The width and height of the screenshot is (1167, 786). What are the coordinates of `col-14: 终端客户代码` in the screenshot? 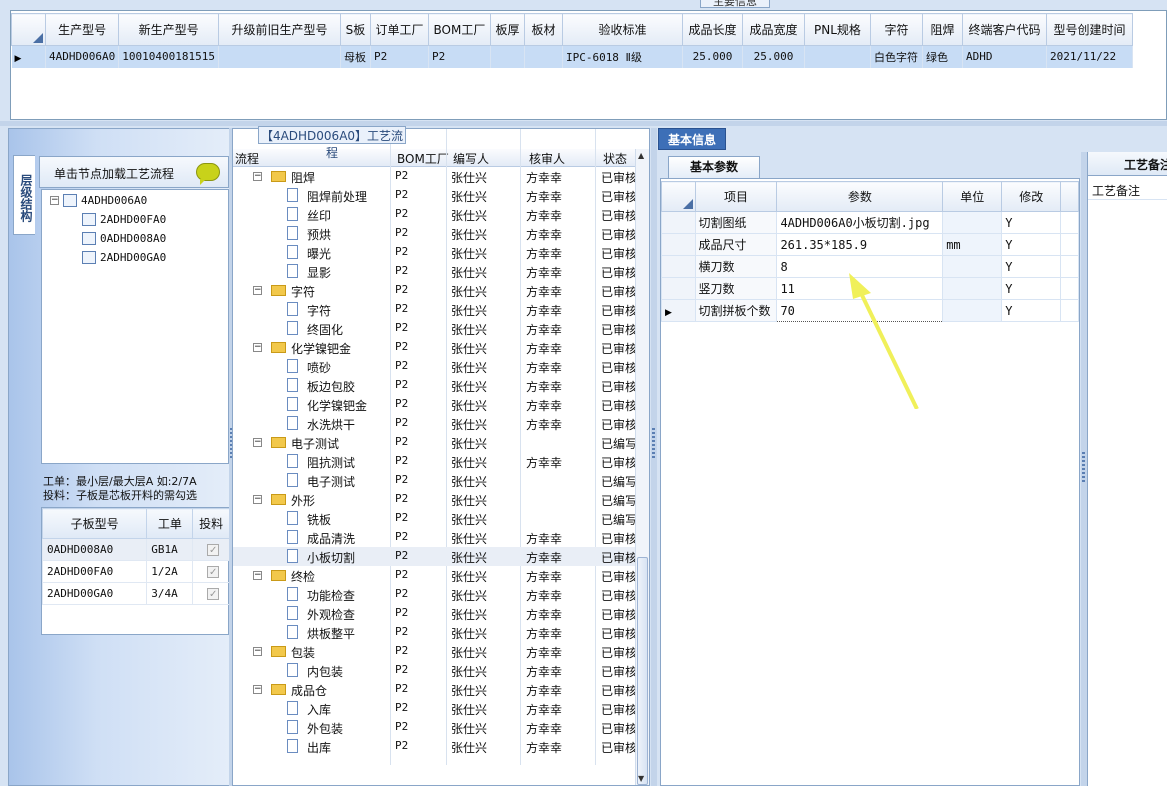 It's located at (1004, 29).